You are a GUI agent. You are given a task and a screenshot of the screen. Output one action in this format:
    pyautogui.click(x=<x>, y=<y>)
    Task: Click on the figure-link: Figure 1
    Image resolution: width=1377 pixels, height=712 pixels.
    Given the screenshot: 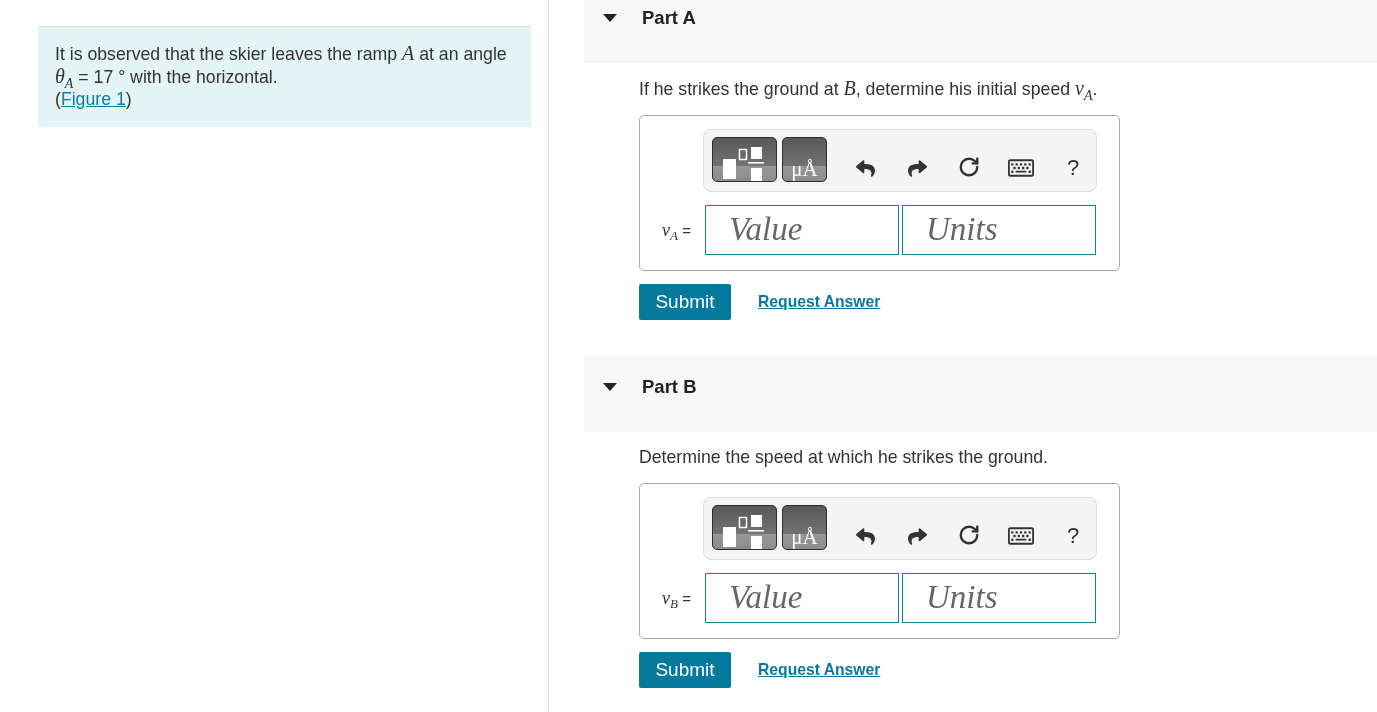 What is the action you would take?
    pyautogui.click(x=93, y=99)
    